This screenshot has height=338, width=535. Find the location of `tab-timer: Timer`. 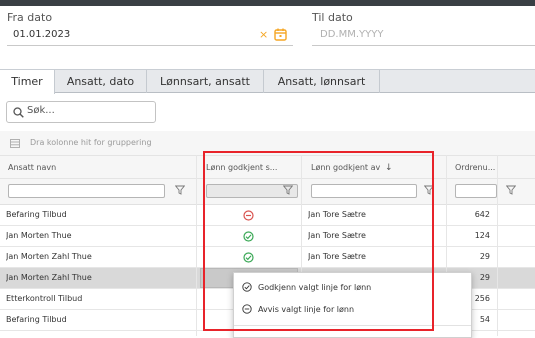

tab-timer: Timer is located at coordinates (27, 82).